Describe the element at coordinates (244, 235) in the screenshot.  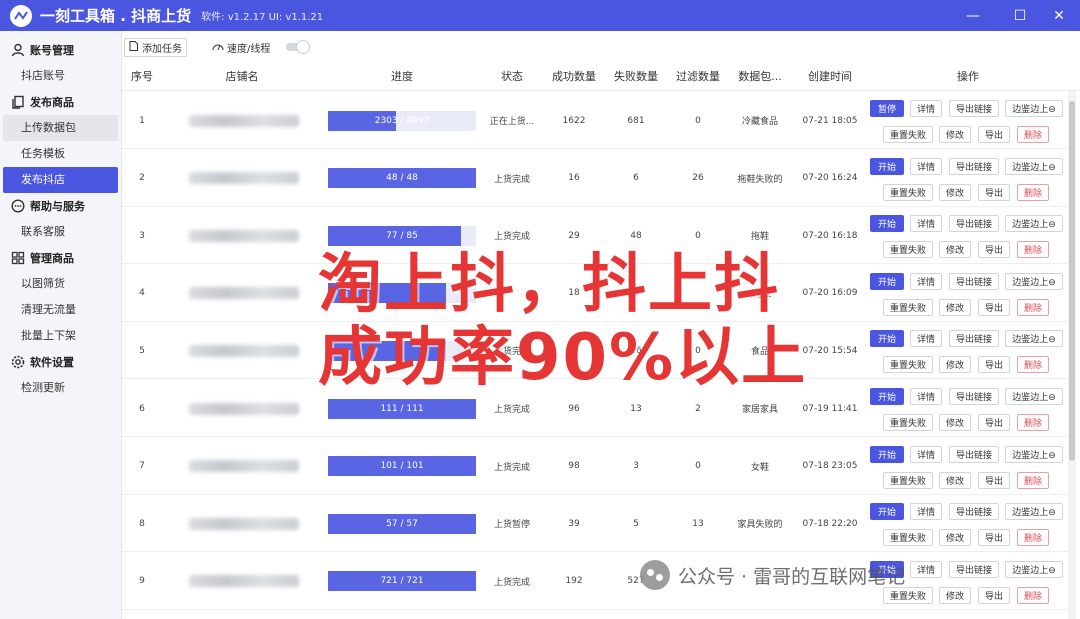
I see `shop-name-blurred` at that location.